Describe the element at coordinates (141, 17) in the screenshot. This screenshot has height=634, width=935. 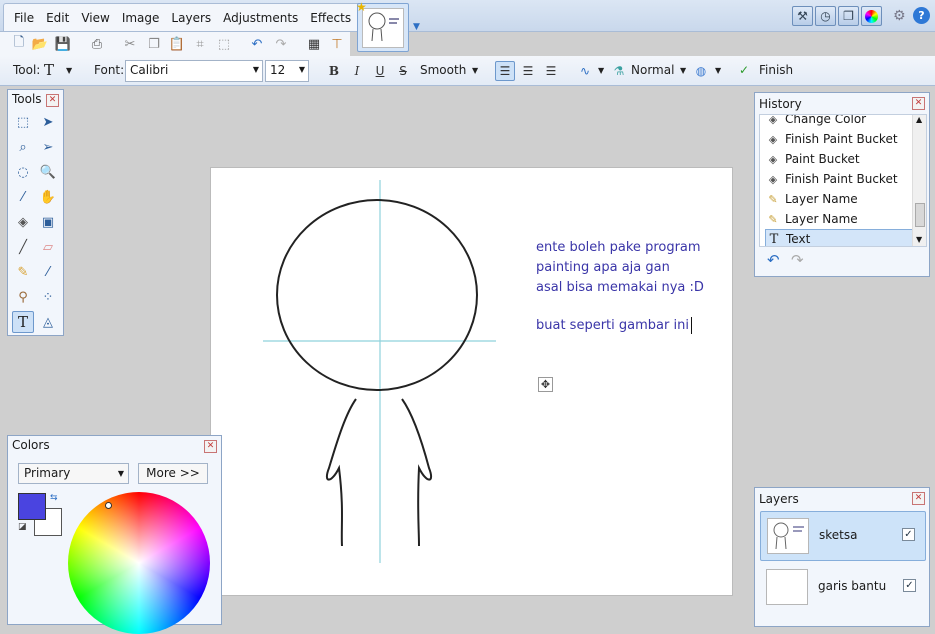
I see `menu-image: Image` at that location.